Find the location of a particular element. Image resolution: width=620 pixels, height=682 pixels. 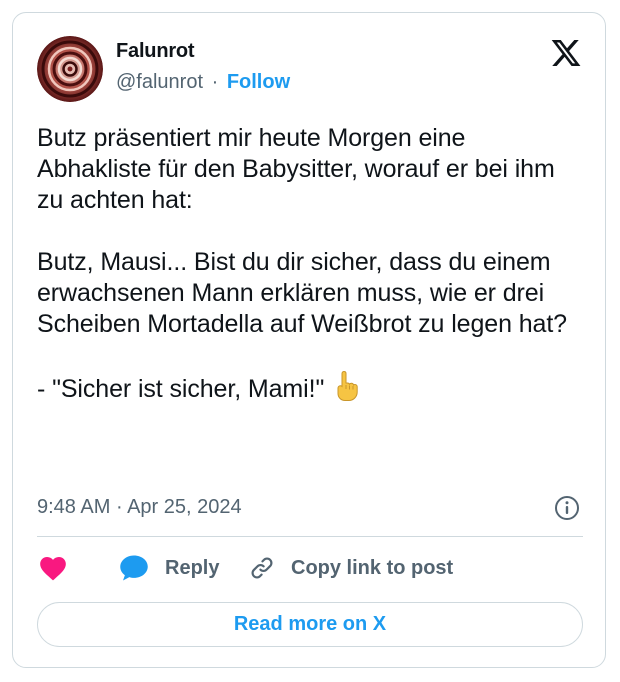

follow-button: Follow is located at coordinates (258, 82).